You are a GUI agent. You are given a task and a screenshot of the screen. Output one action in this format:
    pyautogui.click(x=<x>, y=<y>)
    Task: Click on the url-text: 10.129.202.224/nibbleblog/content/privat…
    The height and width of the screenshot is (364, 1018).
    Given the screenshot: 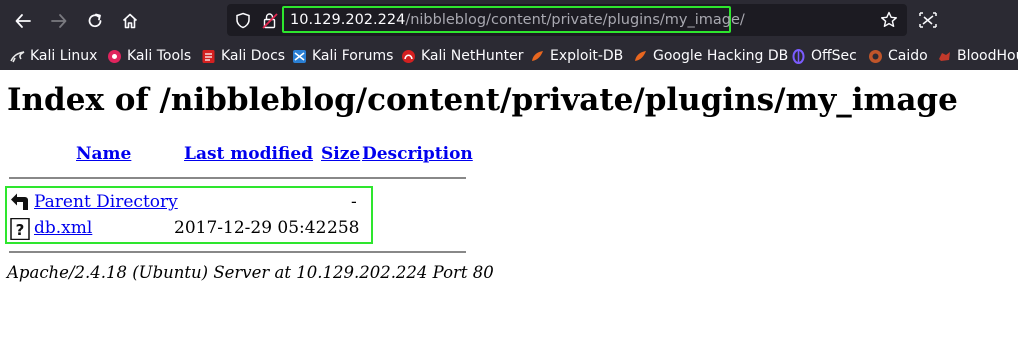 What is the action you would take?
    pyautogui.click(x=517, y=20)
    